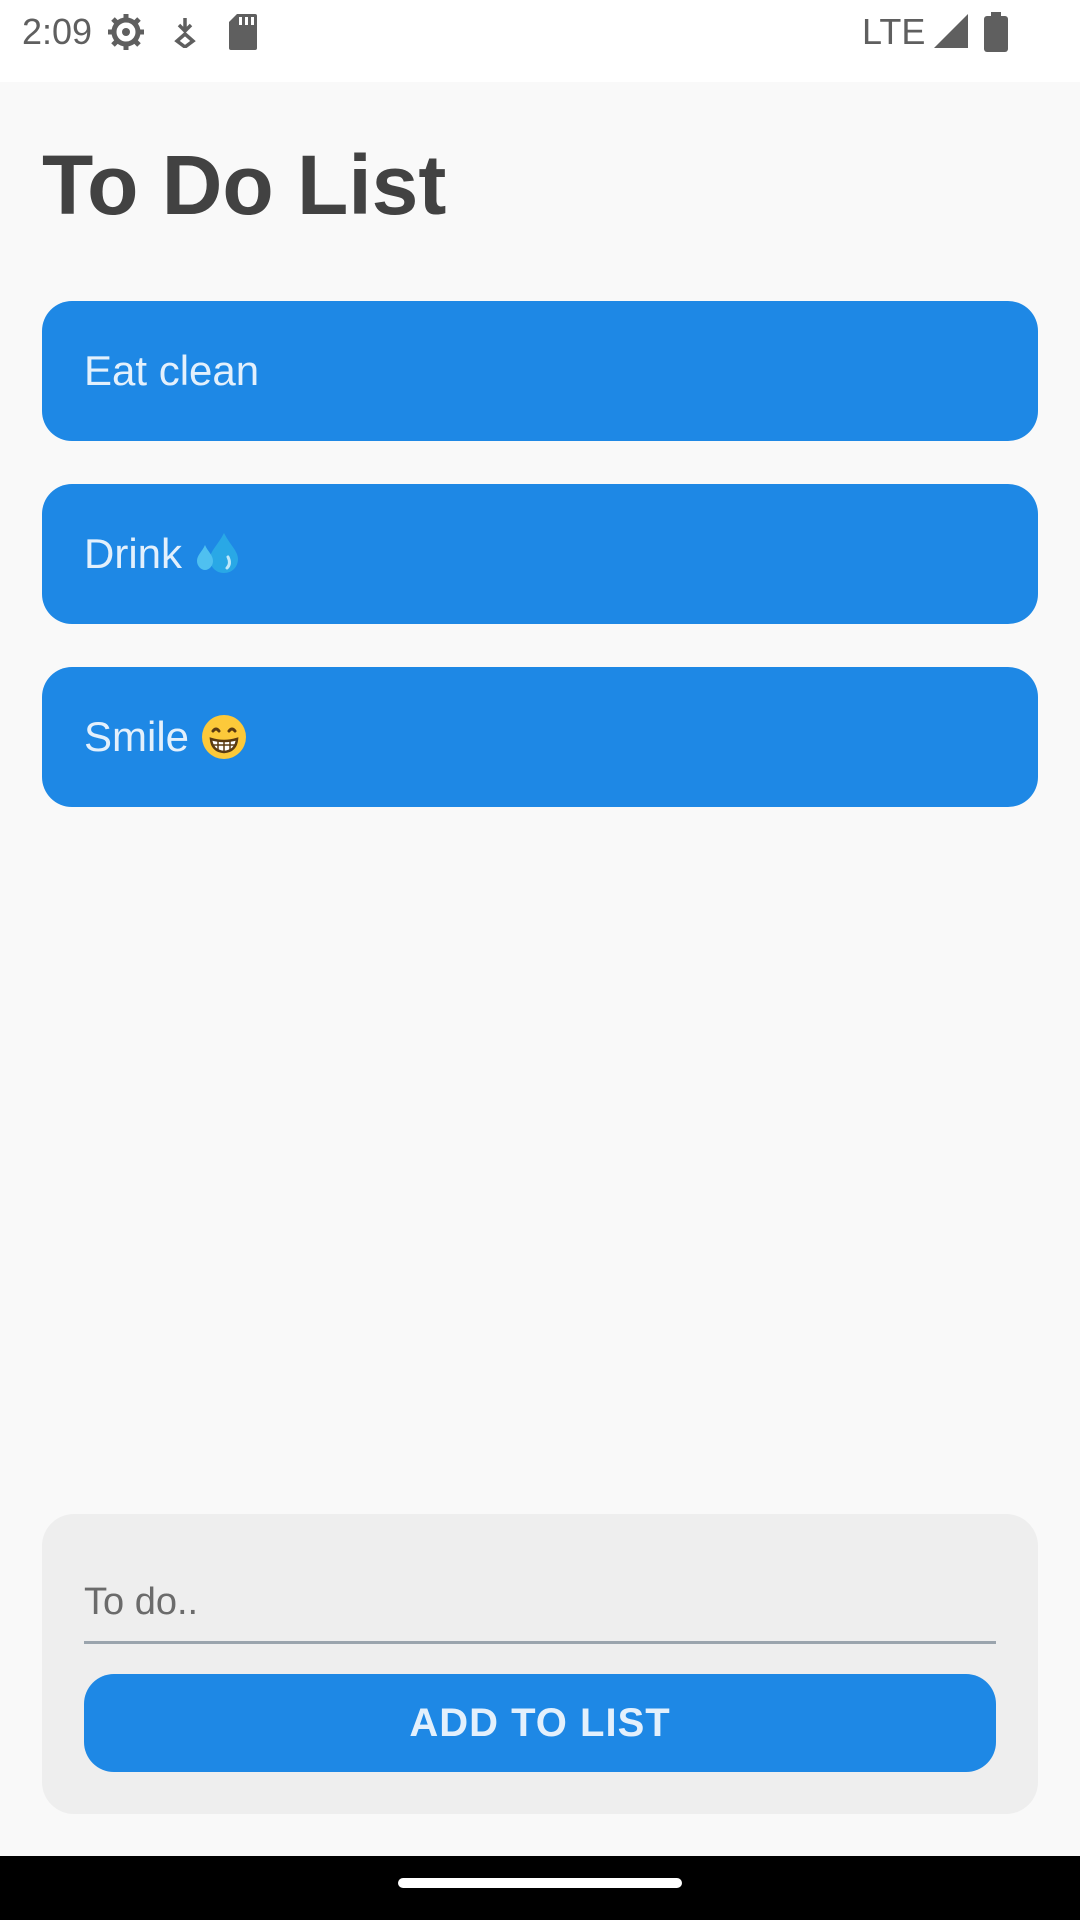  What do you see at coordinates (540, 1664) in the screenshot?
I see `add-todo-form: ADD TO LIST` at bounding box center [540, 1664].